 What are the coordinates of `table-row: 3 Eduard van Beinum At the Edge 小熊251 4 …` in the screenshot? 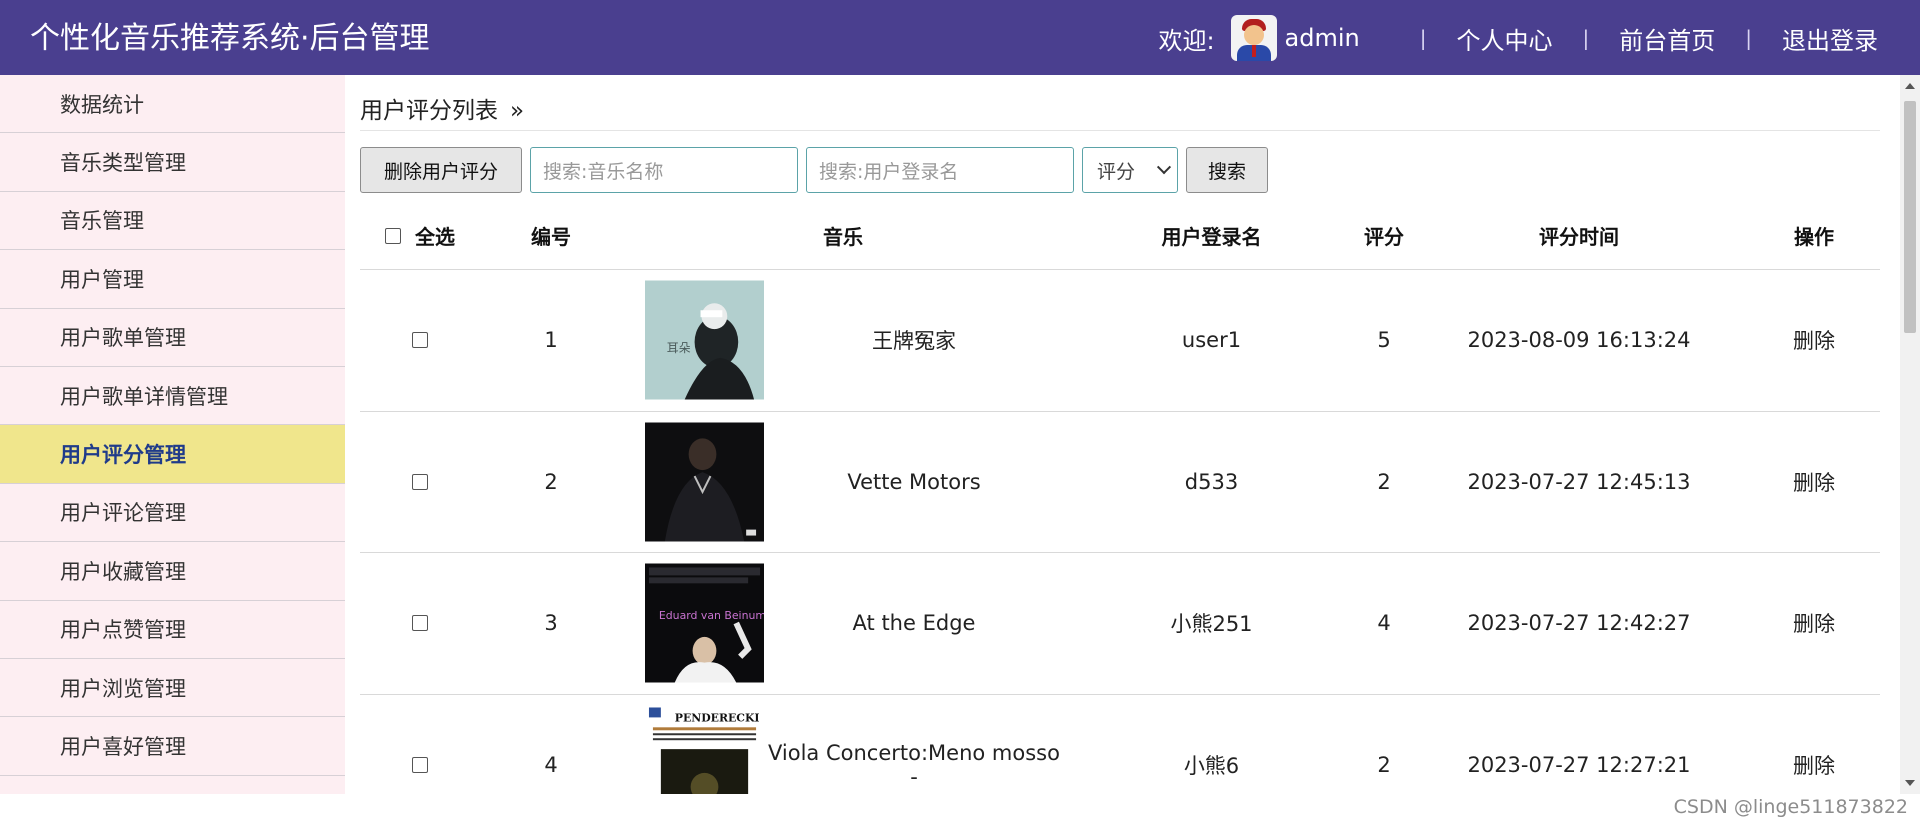 It's located at (1120, 624).